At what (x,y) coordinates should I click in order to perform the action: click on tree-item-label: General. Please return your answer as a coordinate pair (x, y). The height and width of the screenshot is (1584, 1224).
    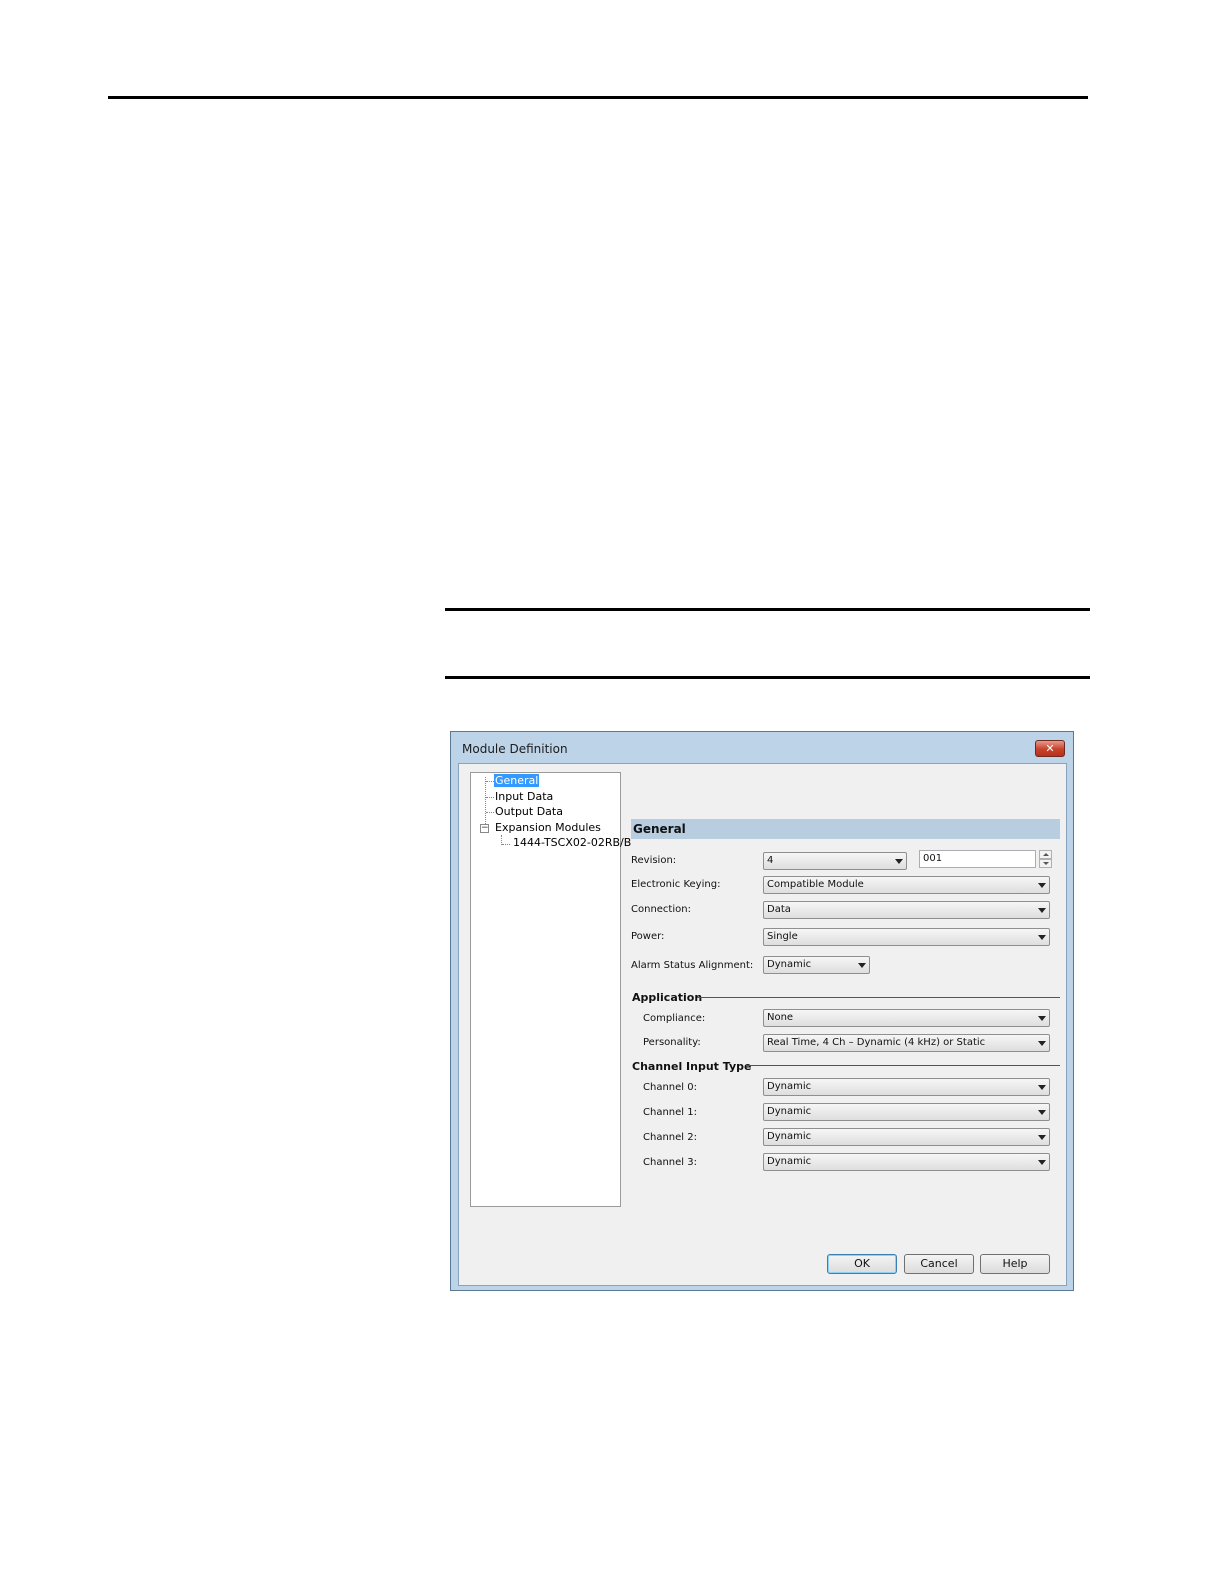
    Looking at the image, I should click on (517, 780).